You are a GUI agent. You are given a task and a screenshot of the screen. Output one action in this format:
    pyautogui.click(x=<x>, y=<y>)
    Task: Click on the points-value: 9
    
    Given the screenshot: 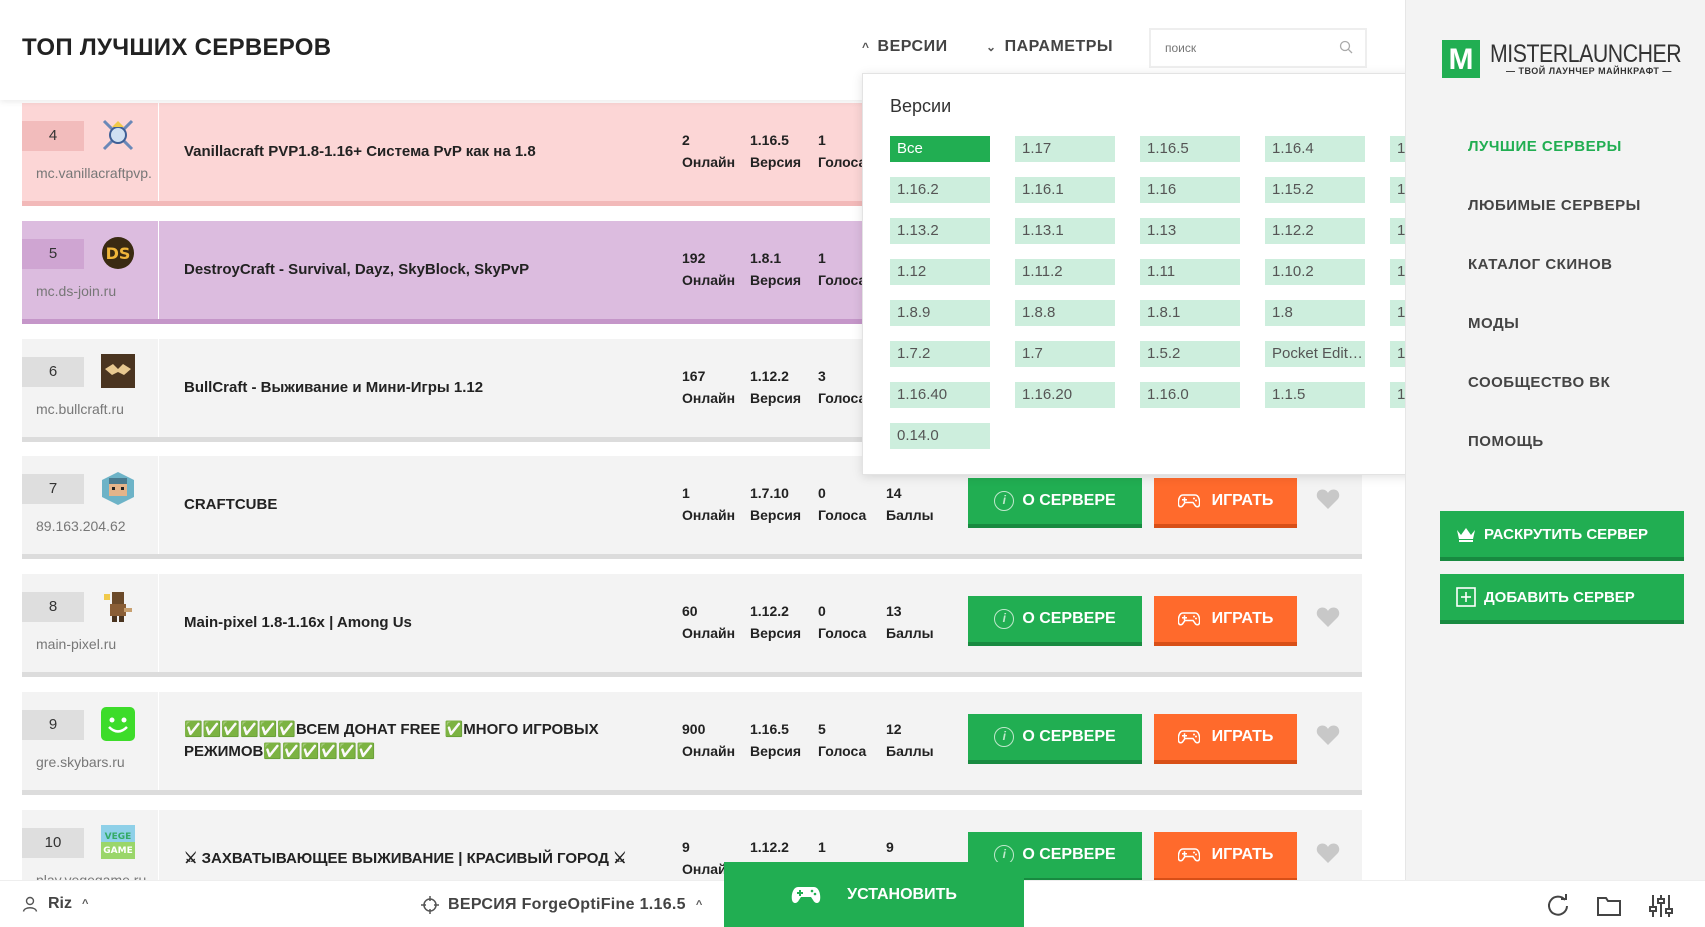 What is the action you would take?
    pyautogui.click(x=890, y=847)
    